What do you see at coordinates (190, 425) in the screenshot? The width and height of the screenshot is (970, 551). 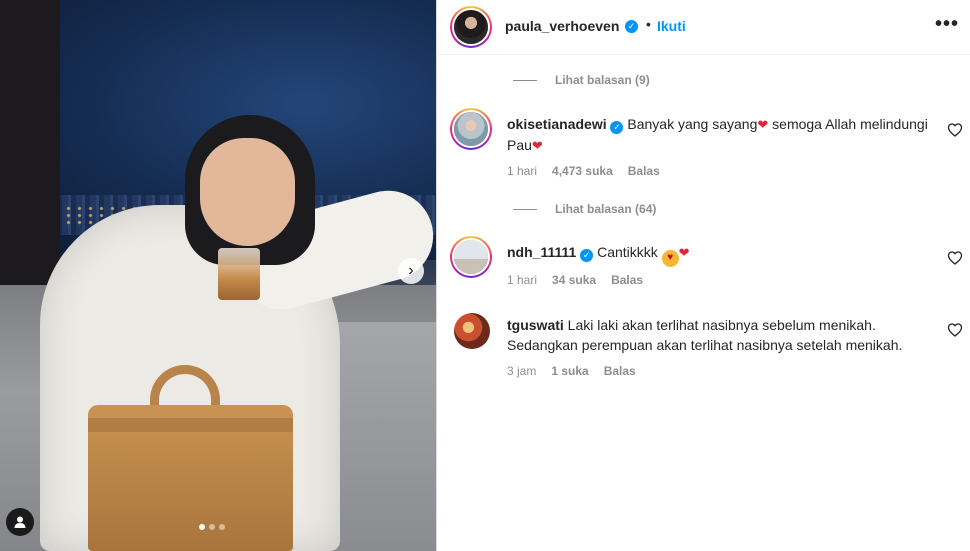 I see `handbag-strap` at bounding box center [190, 425].